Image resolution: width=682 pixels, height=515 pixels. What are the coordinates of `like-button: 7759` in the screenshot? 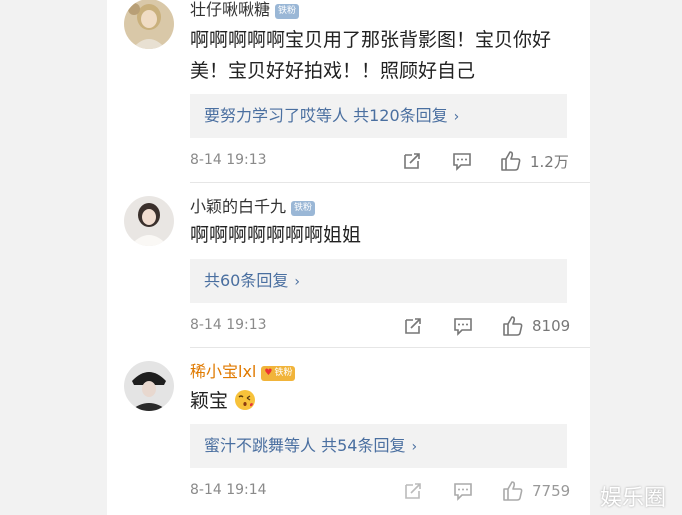 It's located at (536, 491).